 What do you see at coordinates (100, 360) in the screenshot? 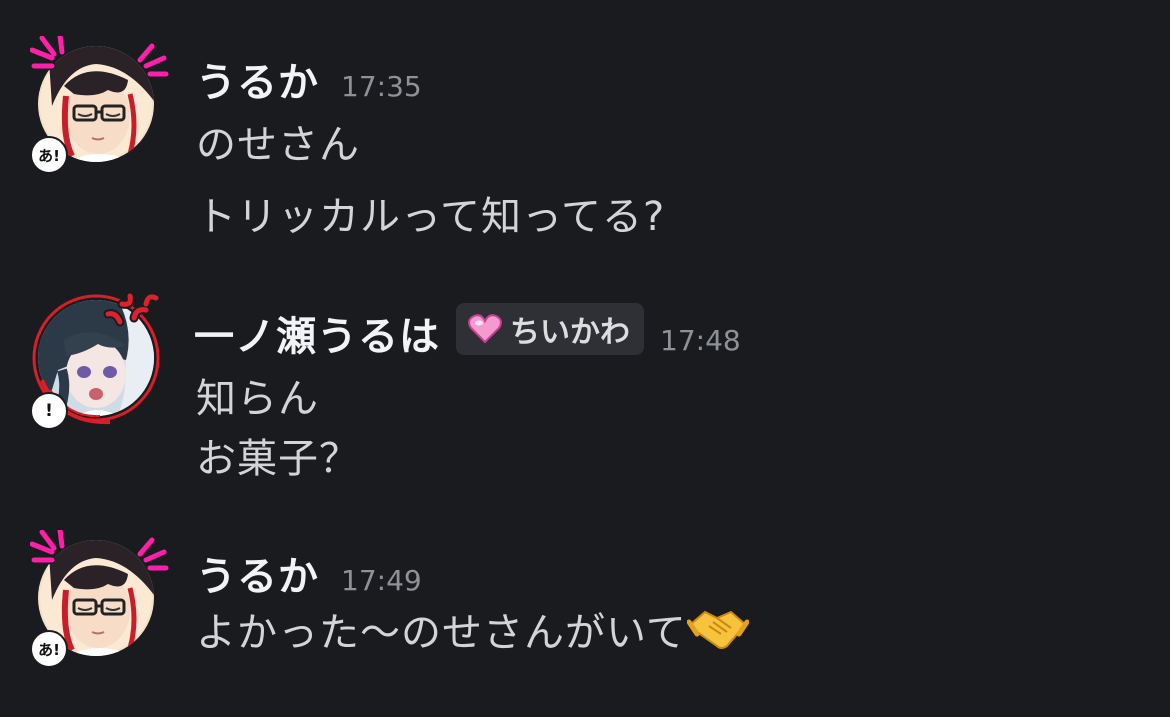
I see `avatar-decoration: !` at bounding box center [100, 360].